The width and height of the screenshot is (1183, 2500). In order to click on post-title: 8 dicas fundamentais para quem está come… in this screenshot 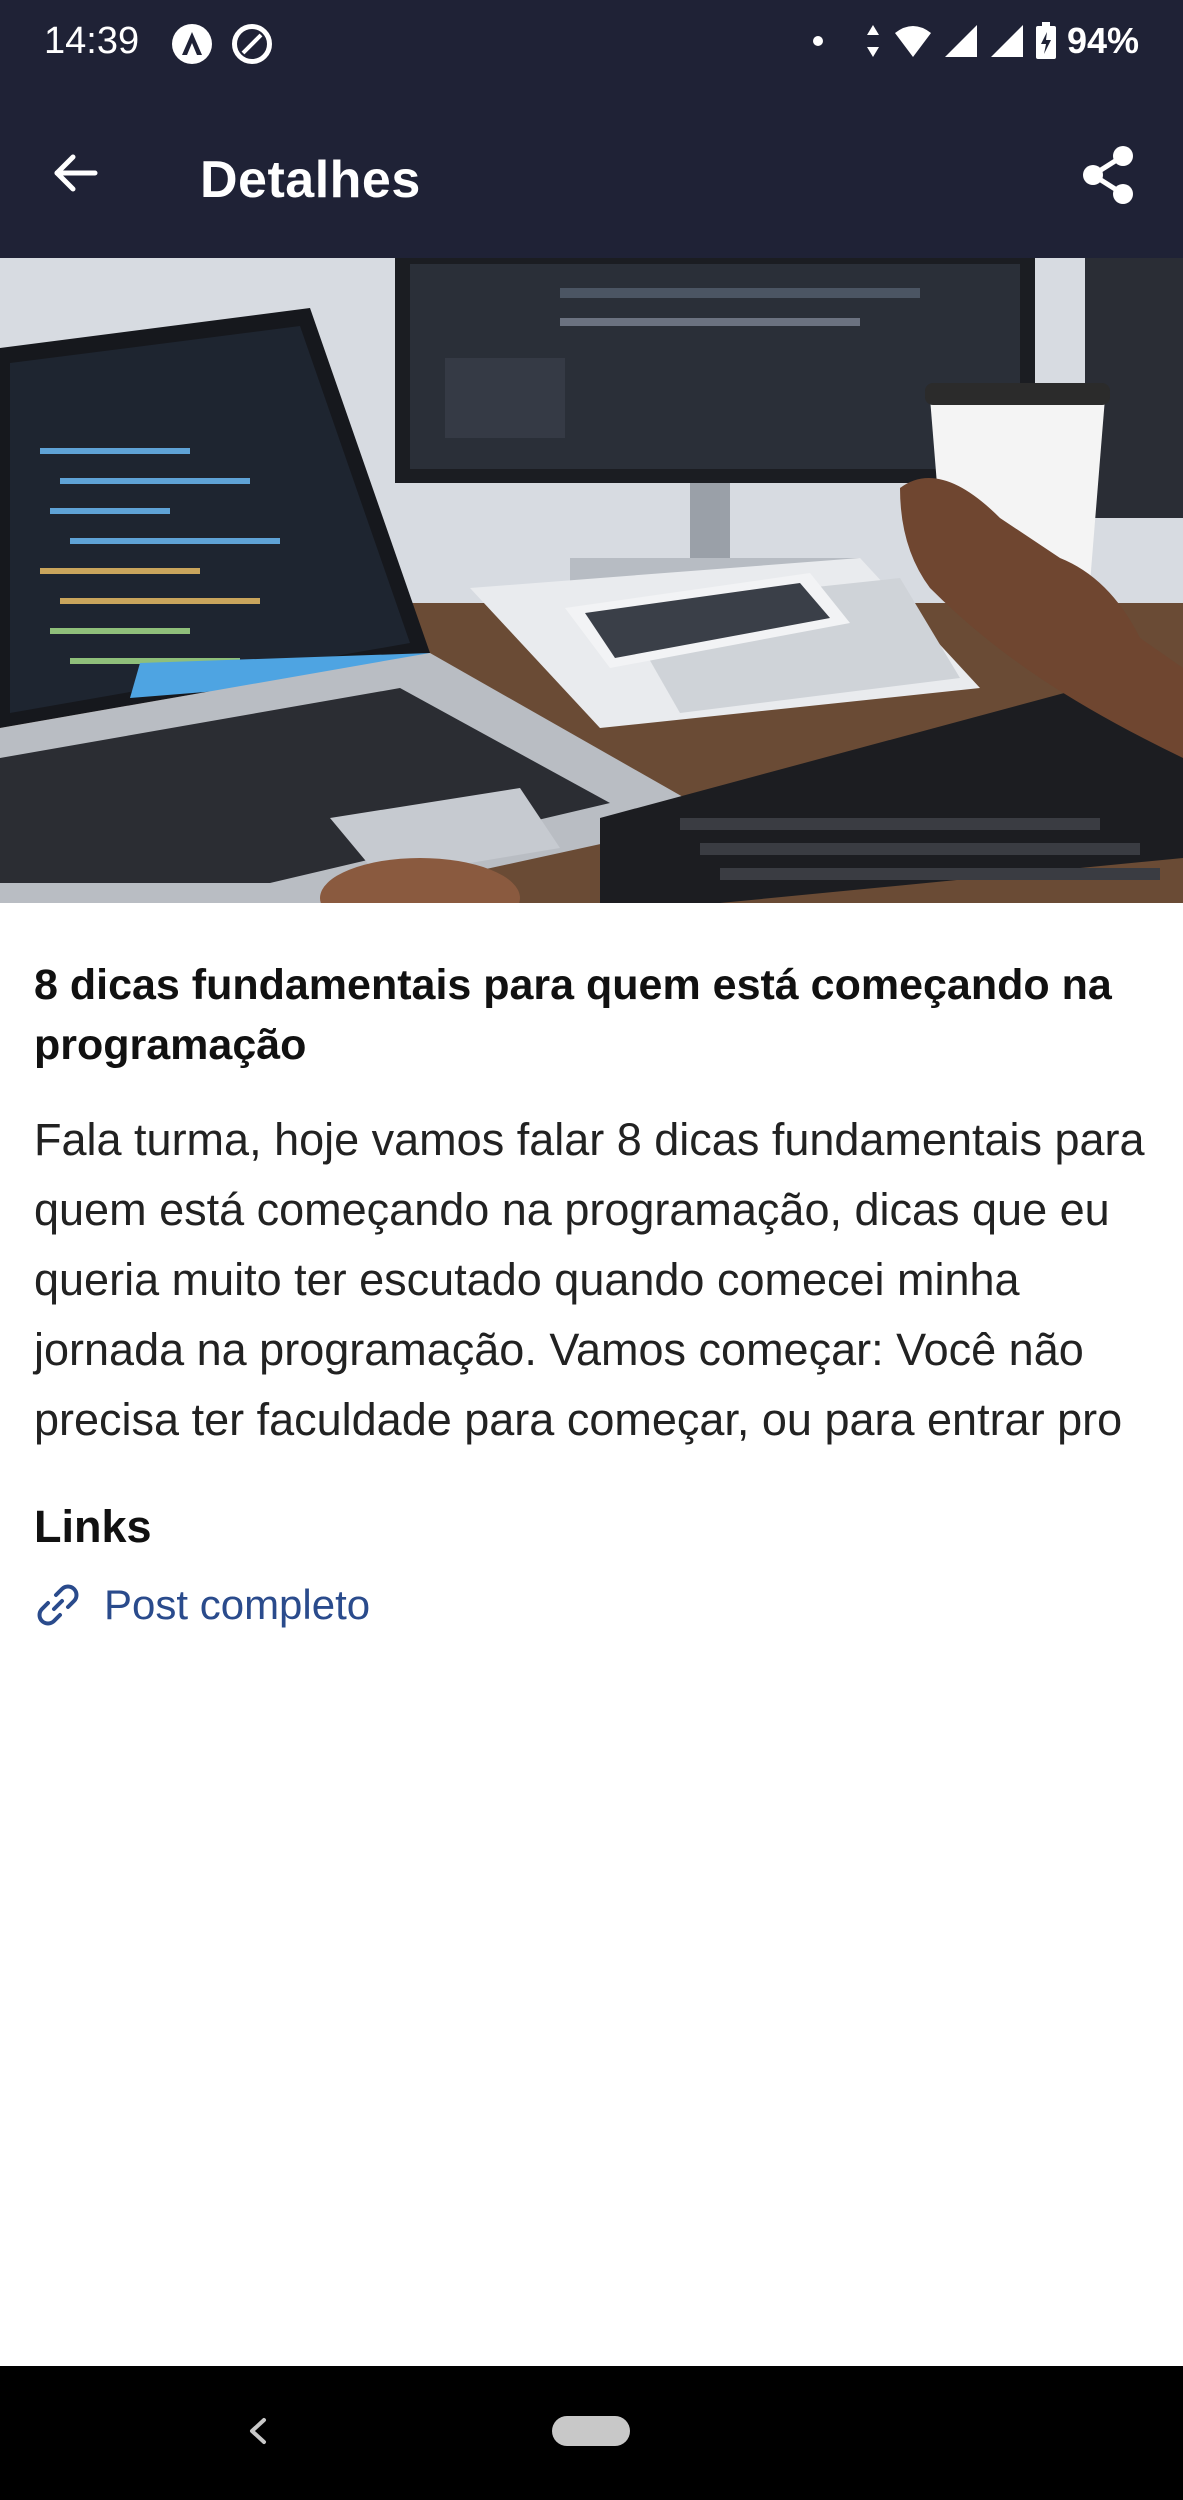, I will do `click(573, 1015)`.